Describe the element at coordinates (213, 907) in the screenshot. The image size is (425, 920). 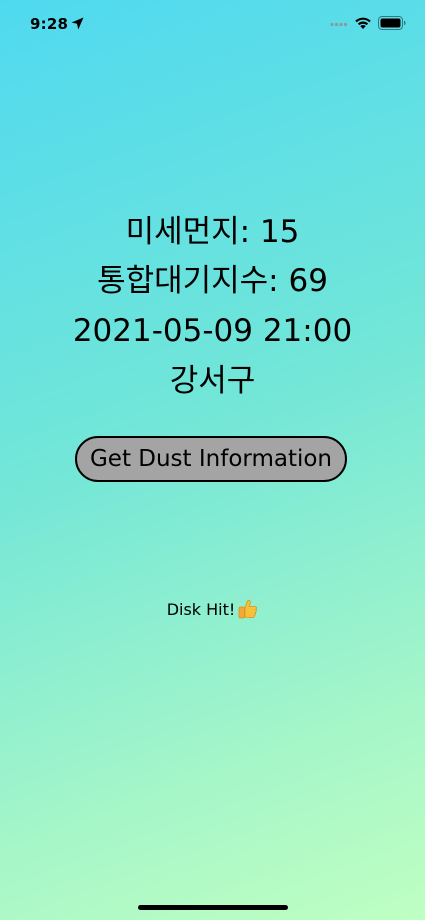
I see `home-indicator` at that location.